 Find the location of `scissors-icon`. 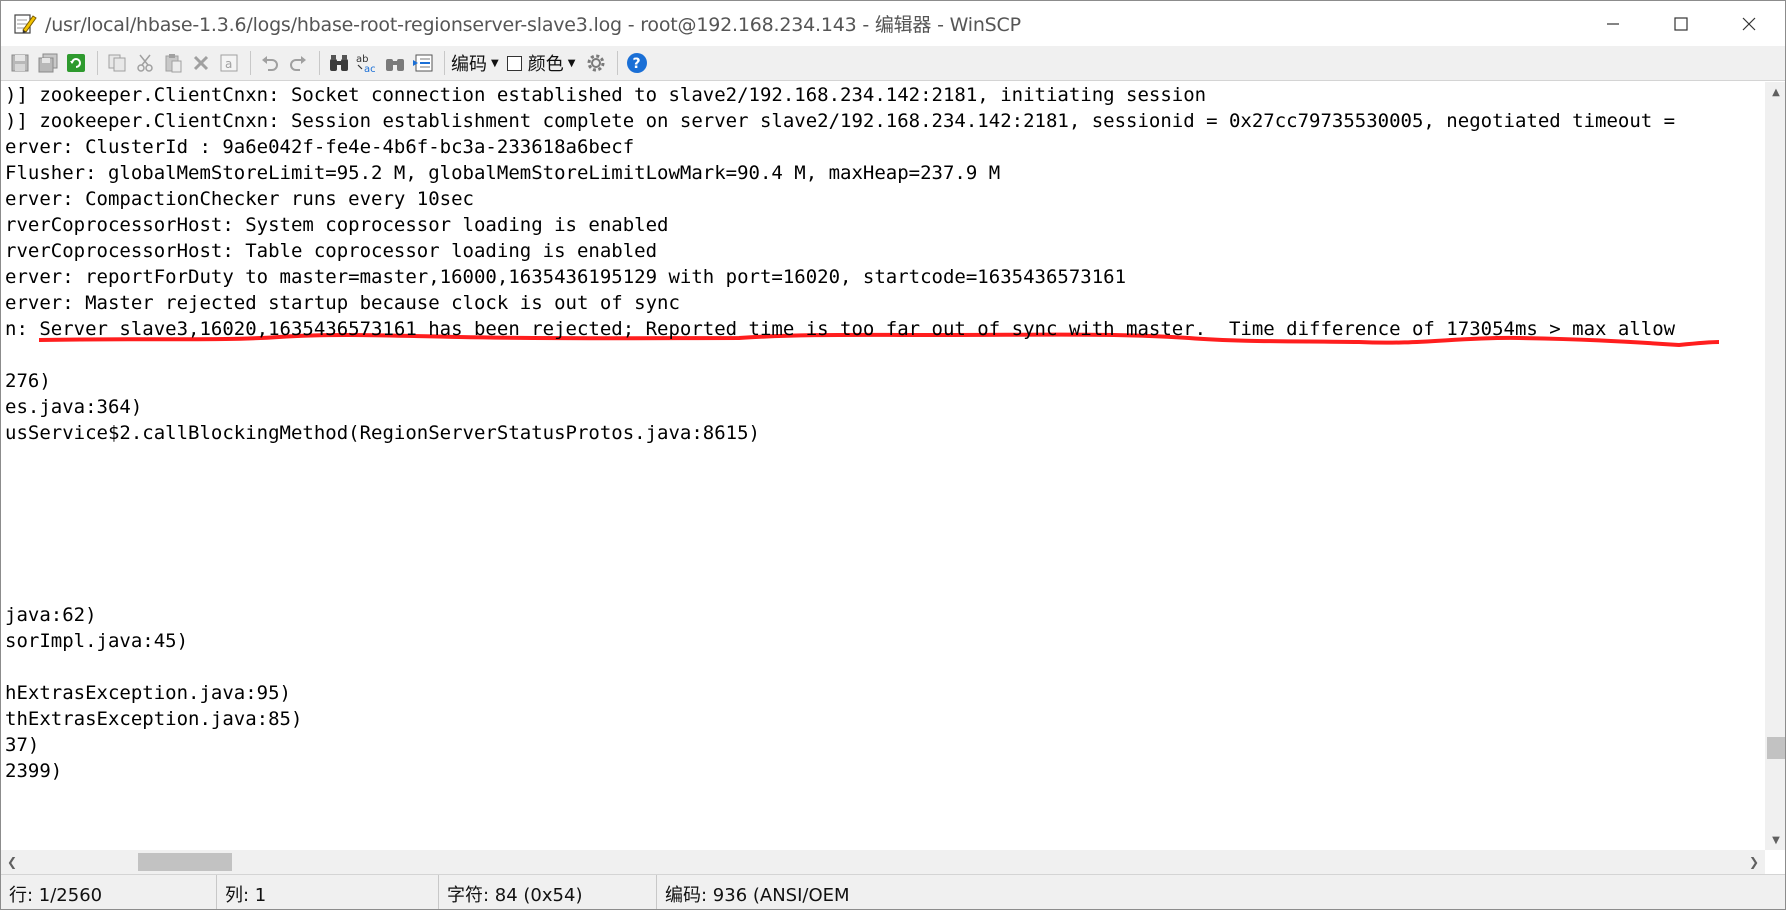

scissors-icon is located at coordinates (145, 63).